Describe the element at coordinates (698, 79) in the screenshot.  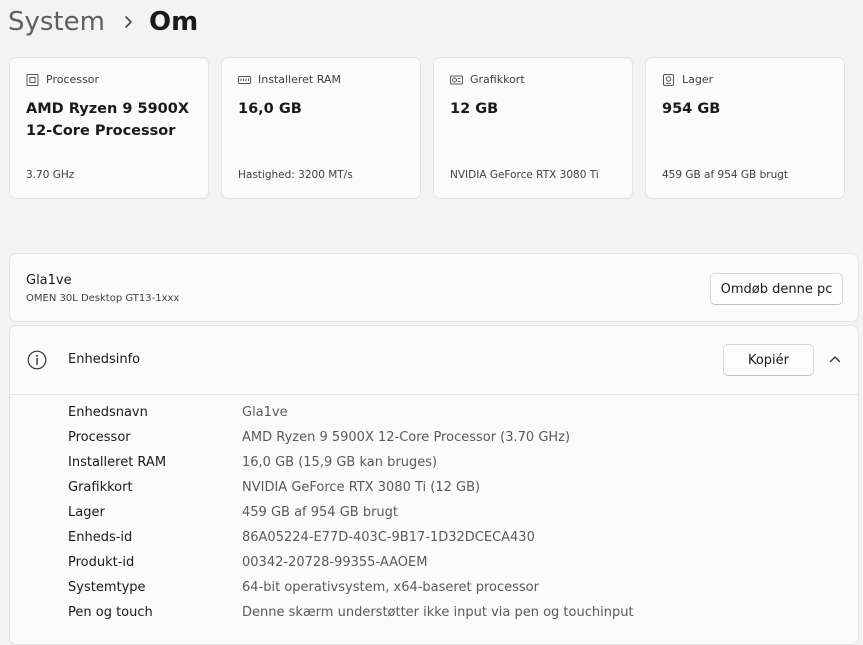
I see `card-title: Lager` at that location.